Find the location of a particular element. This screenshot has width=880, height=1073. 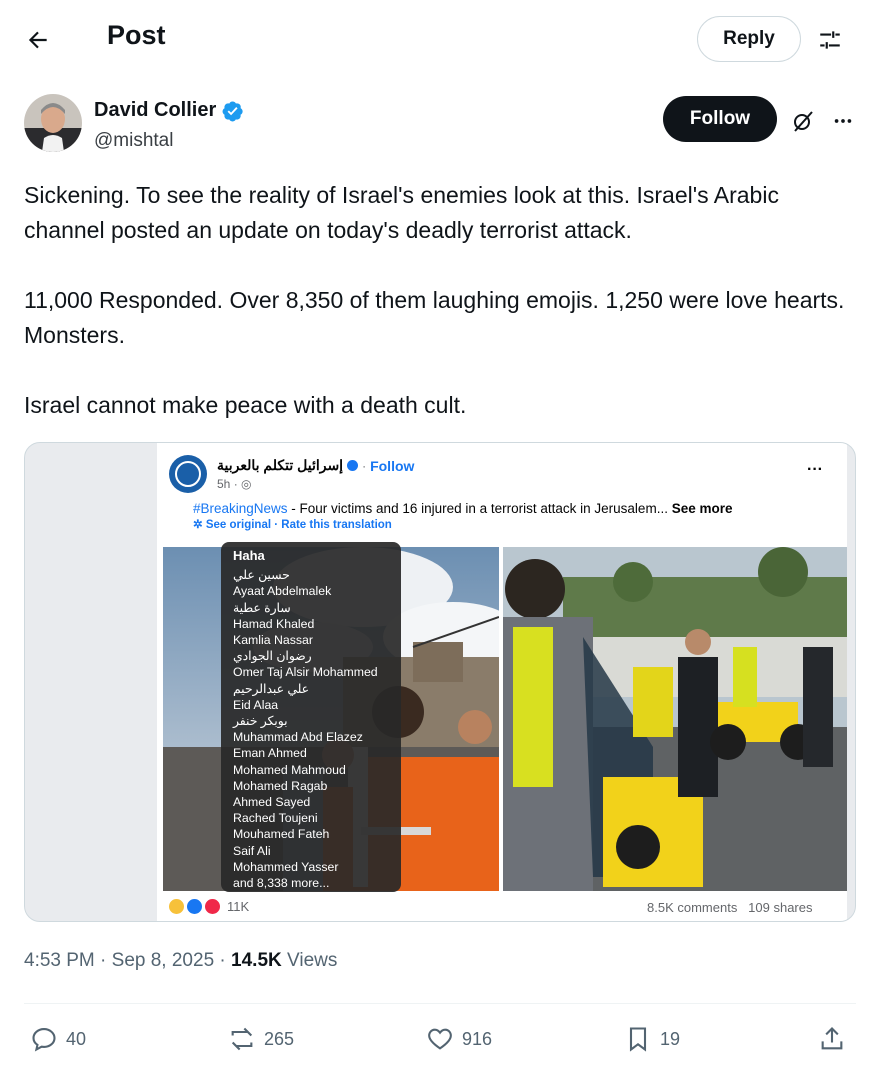

back-arrow-icon is located at coordinates (38, 40).